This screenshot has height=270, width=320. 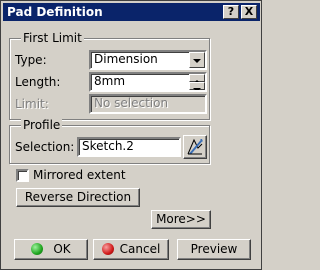 I want to click on limit-field: No selection, so click(x=148, y=104).